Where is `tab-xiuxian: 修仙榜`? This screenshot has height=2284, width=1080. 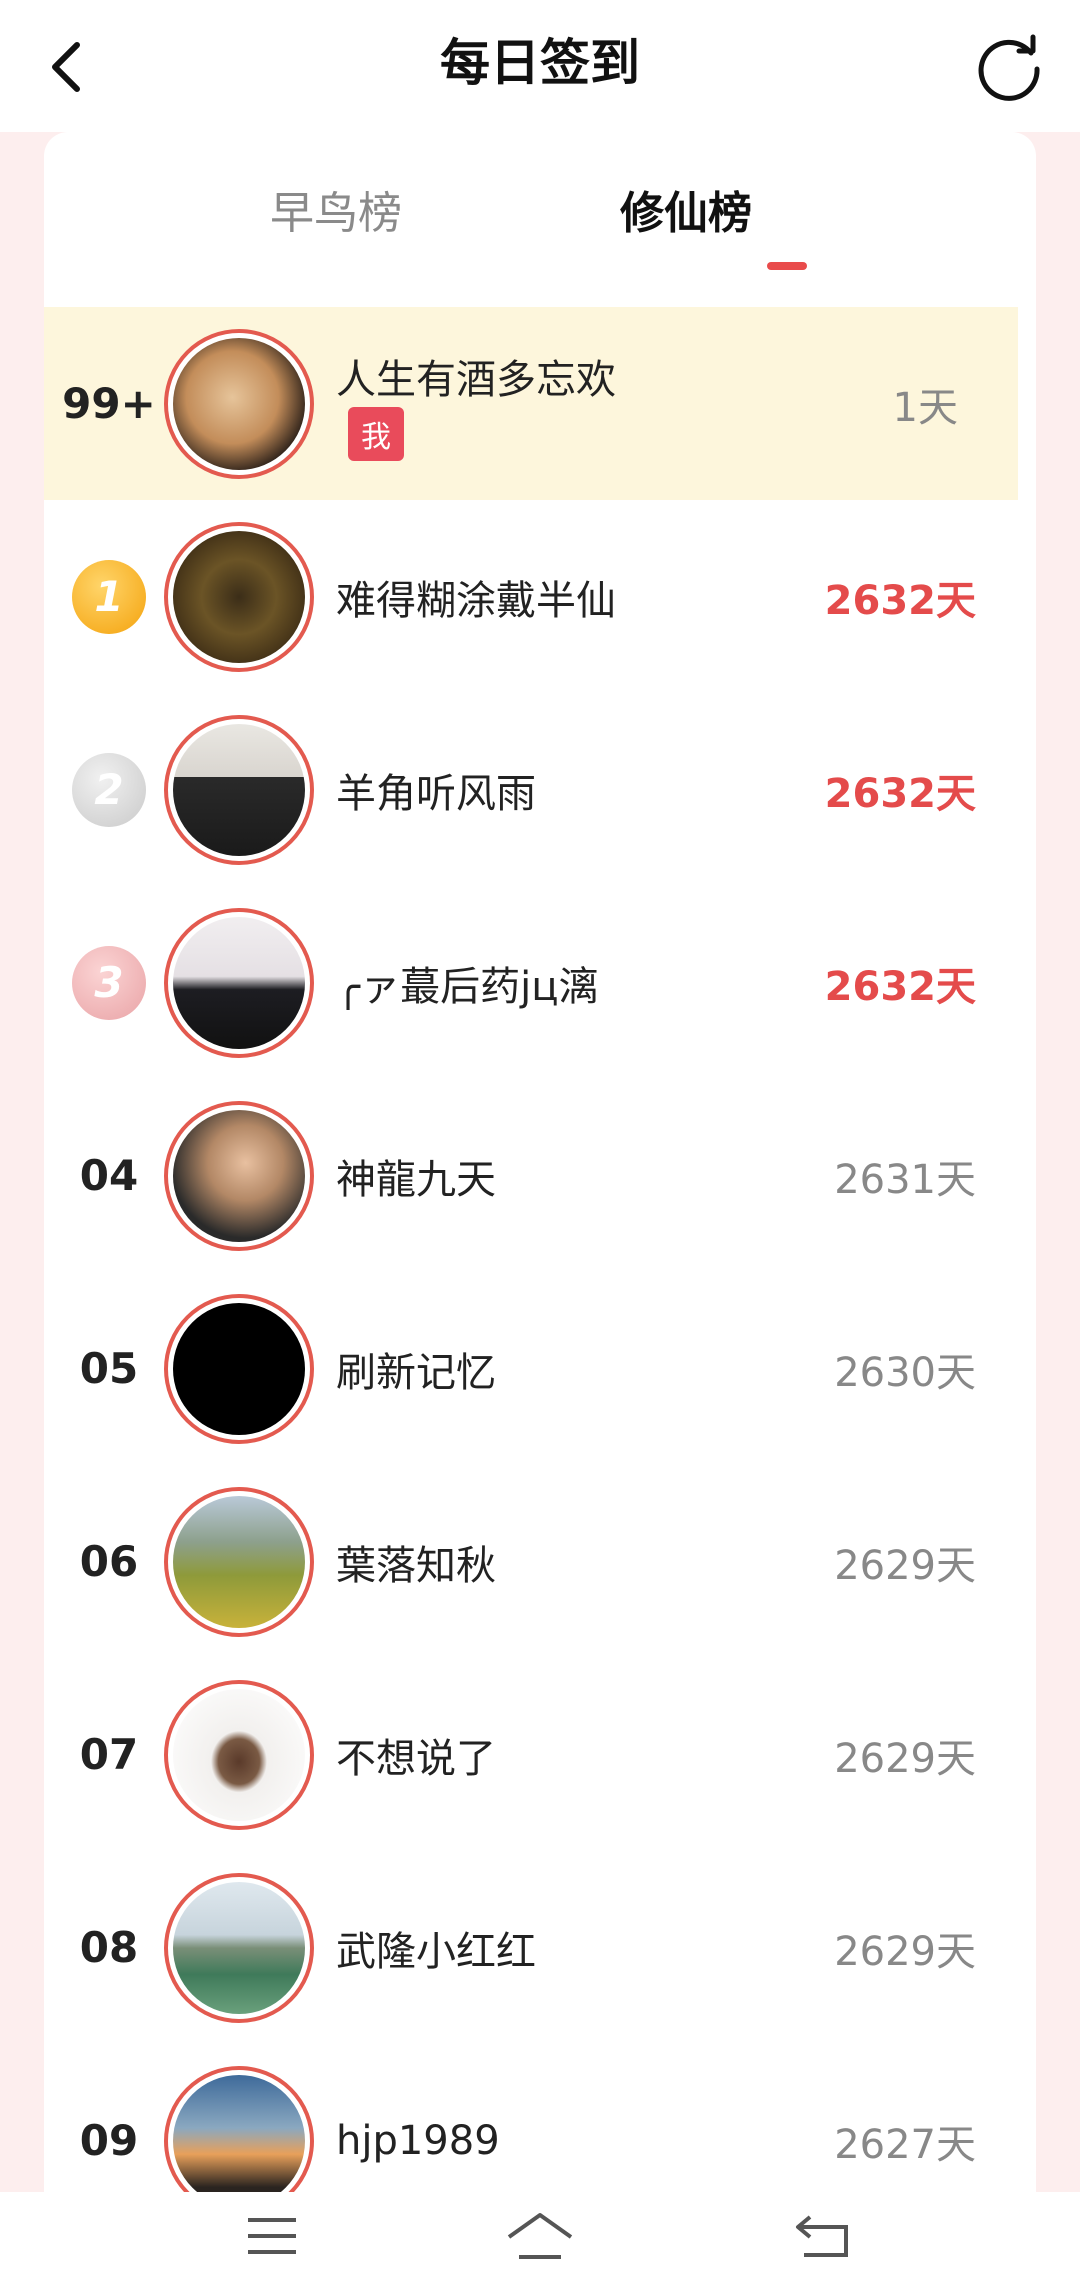 tab-xiuxian: 修仙榜 is located at coordinates (686, 214).